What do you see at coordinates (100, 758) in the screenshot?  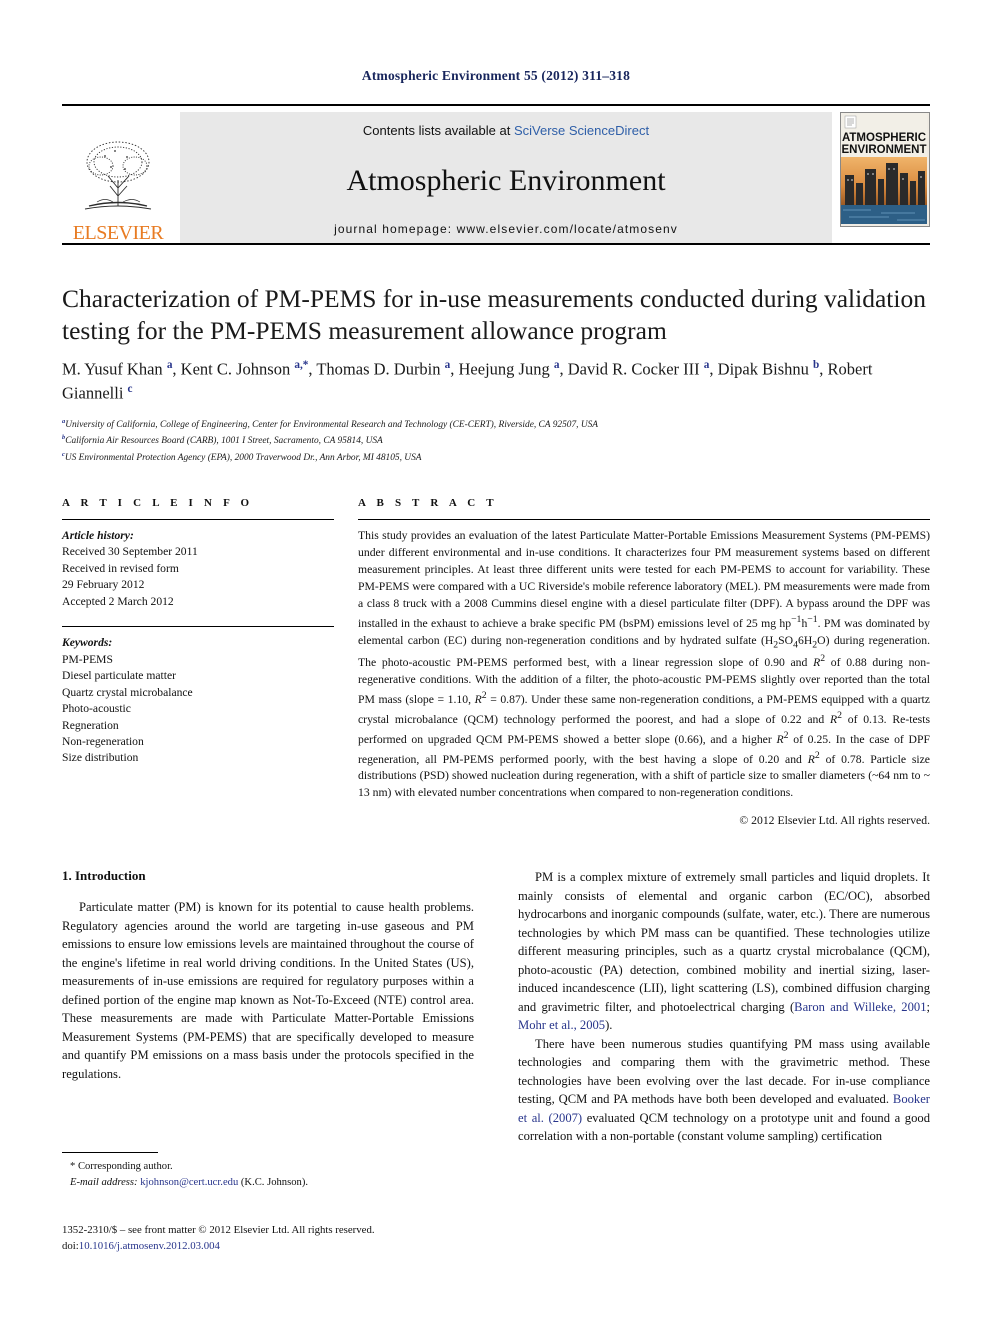 I see `keyword-item: Size distribution` at bounding box center [100, 758].